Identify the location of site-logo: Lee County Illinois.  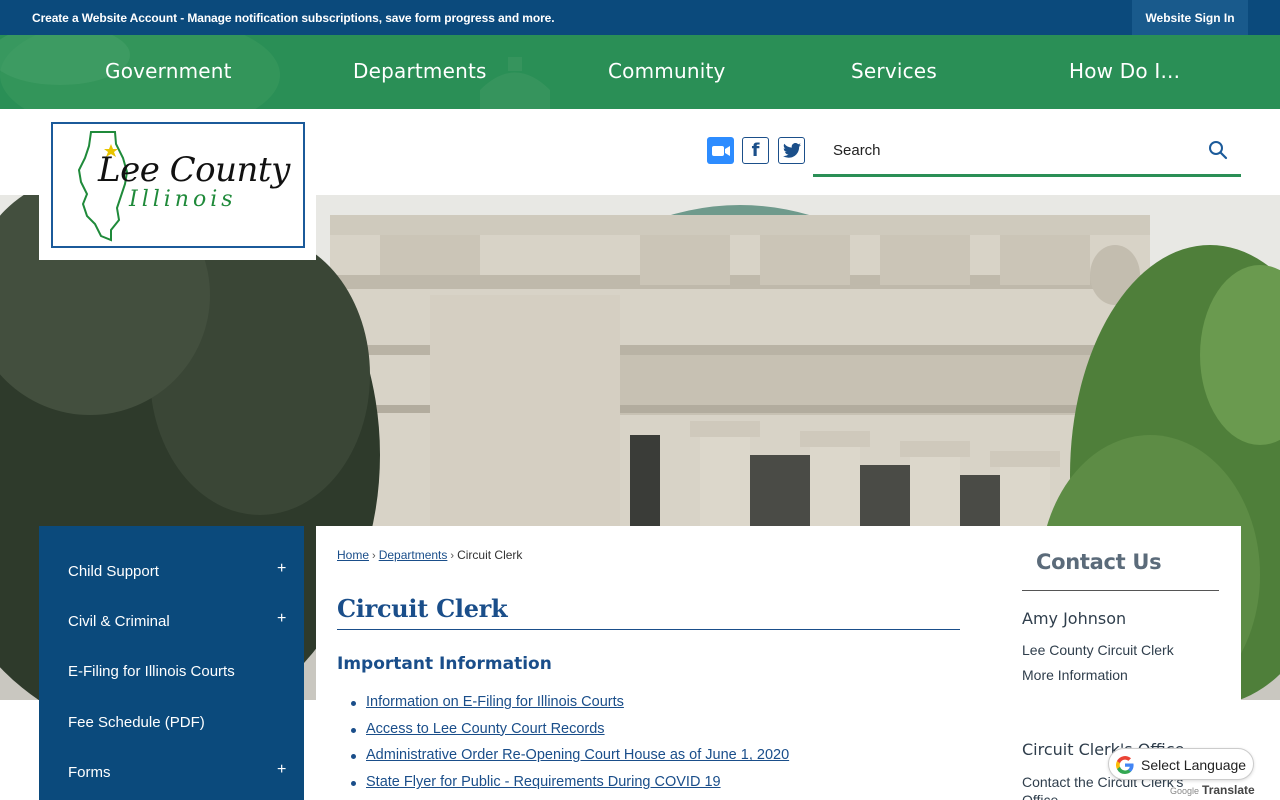
(177, 184).